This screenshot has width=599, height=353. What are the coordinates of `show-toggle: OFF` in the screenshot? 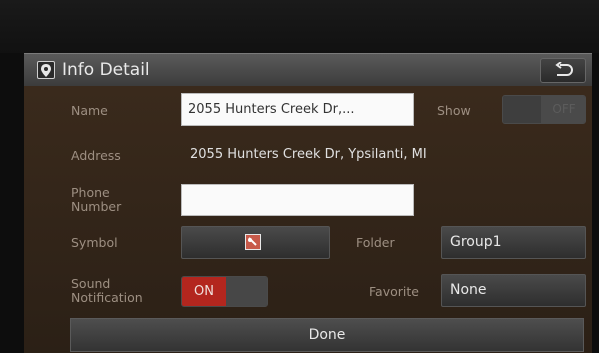 It's located at (544, 109).